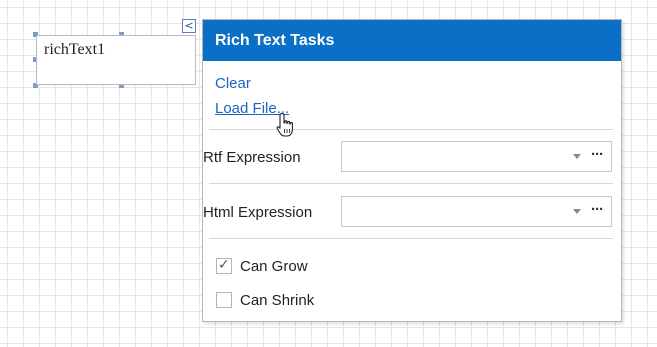  I want to click on checkmark-icon: ✓, so click(224, 265).